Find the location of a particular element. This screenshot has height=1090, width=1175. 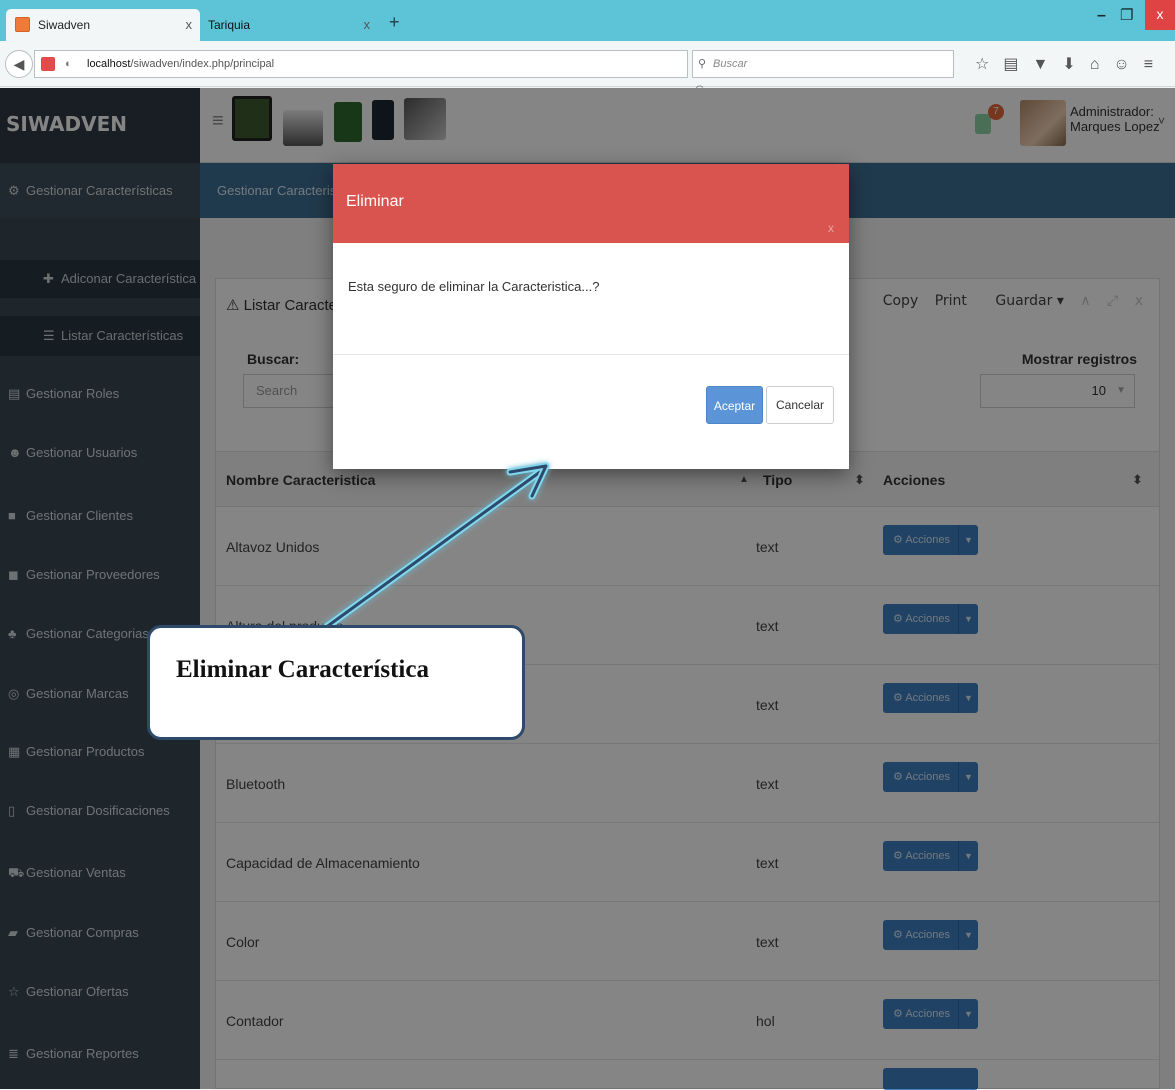

window-close-icon: x is located at coordinates (1160, 15).